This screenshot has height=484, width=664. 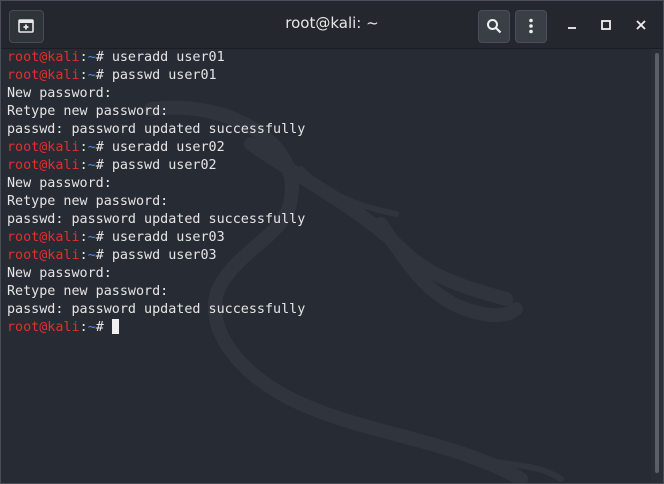 I want to click on prompt-line: root@kali:~# useradd user01, so click(x=156, y=58).